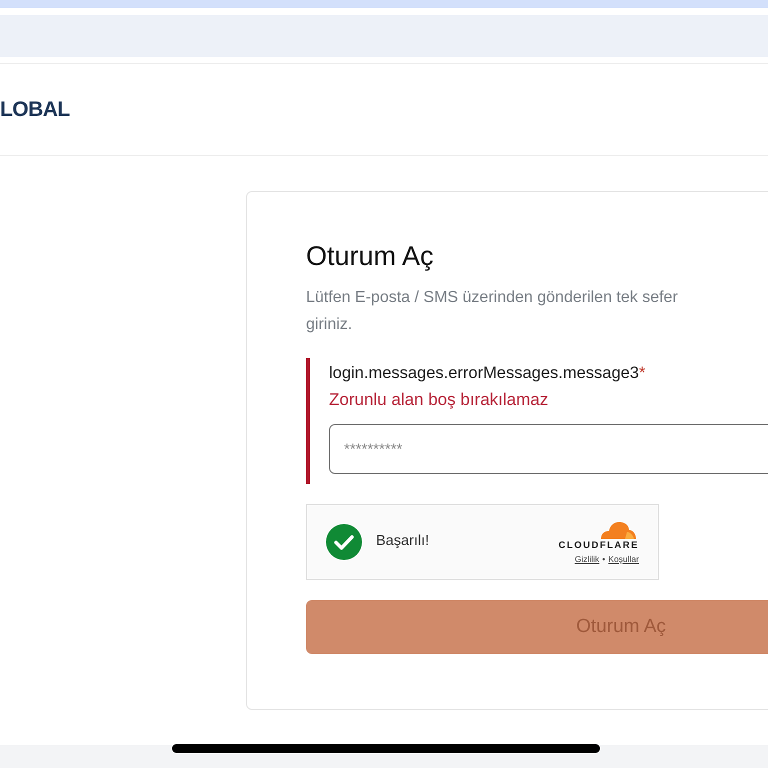  Describe the element at coordinates (329, 325) in the screenshot. I see `instruction-text: giriniz.` at that location.